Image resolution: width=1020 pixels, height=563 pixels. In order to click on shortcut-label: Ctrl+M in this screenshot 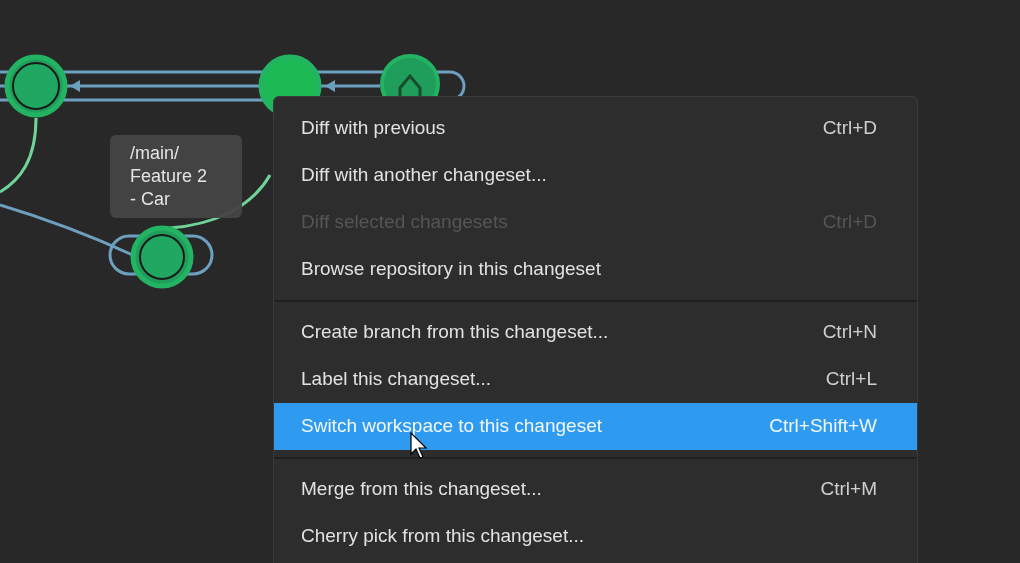, I will do `click(848, 489)`.